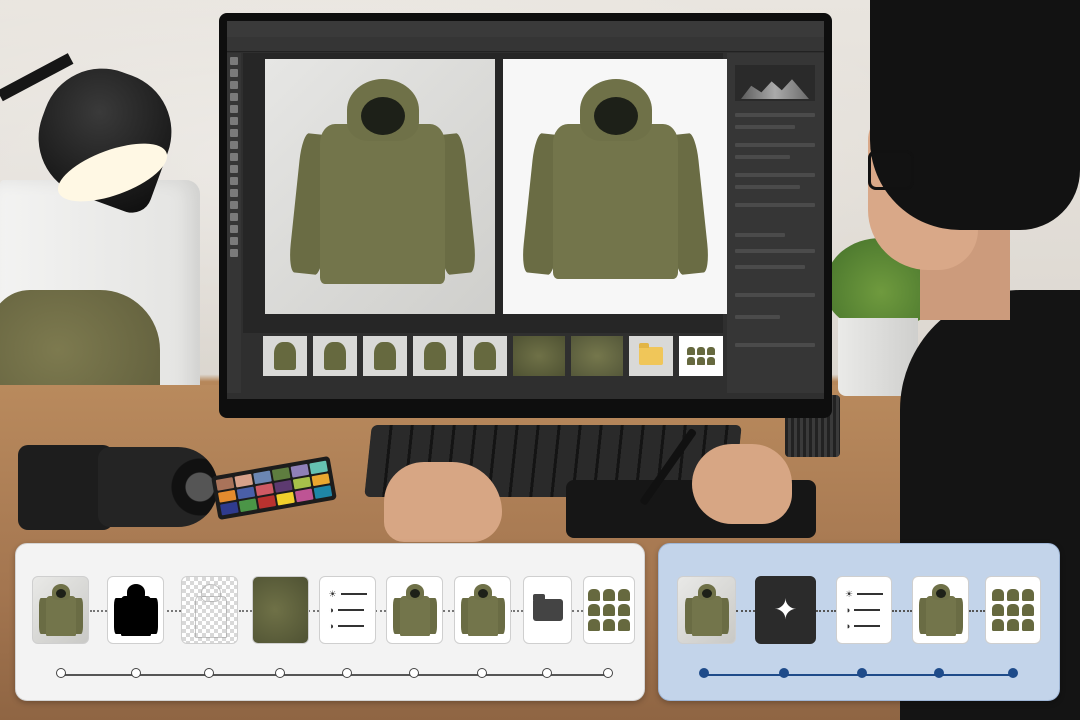 The width and height of the screenshot is (1080, 720). What do you see at coordinates (615, 181) in the screenshot?
I see `jacket-photo-after` at bounding box center [615, 181].